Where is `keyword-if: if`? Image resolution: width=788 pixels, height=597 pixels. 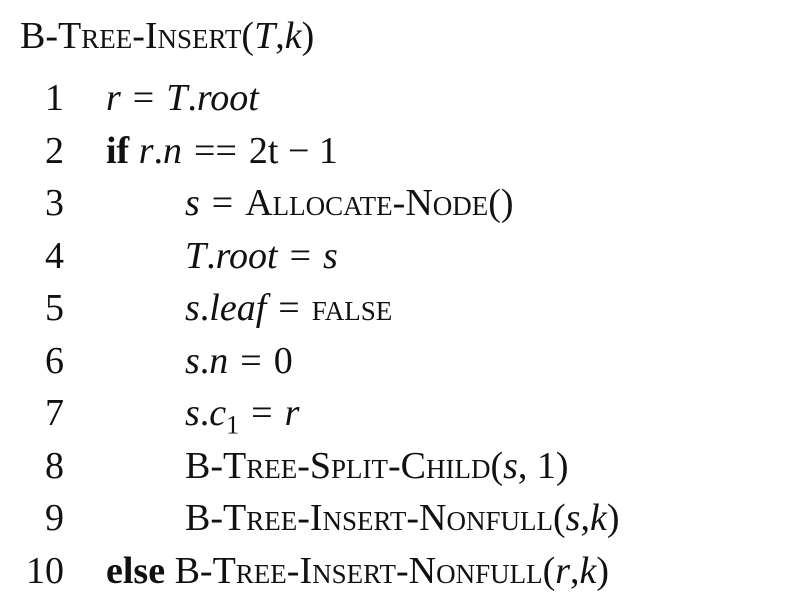
keyword-if: if is located at coordinates (117, 151).